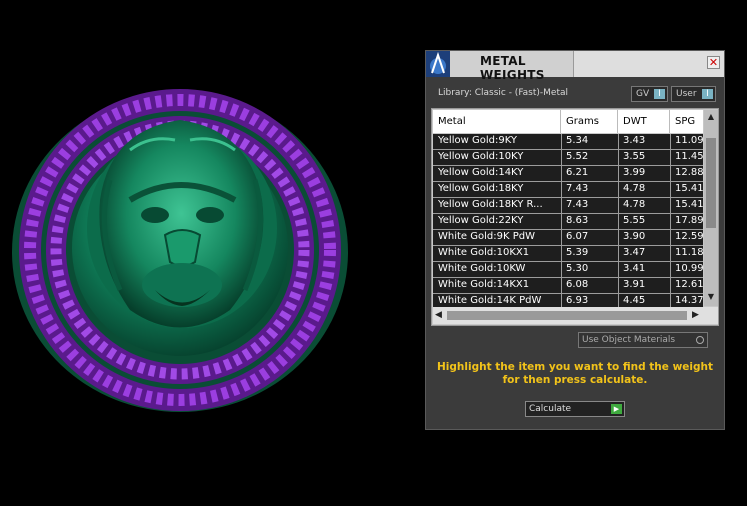  What do you see at coordinates (711, 117) in the screenshot?
I see `scroll-up-icon: ▲` at bounding box center [711, 117].